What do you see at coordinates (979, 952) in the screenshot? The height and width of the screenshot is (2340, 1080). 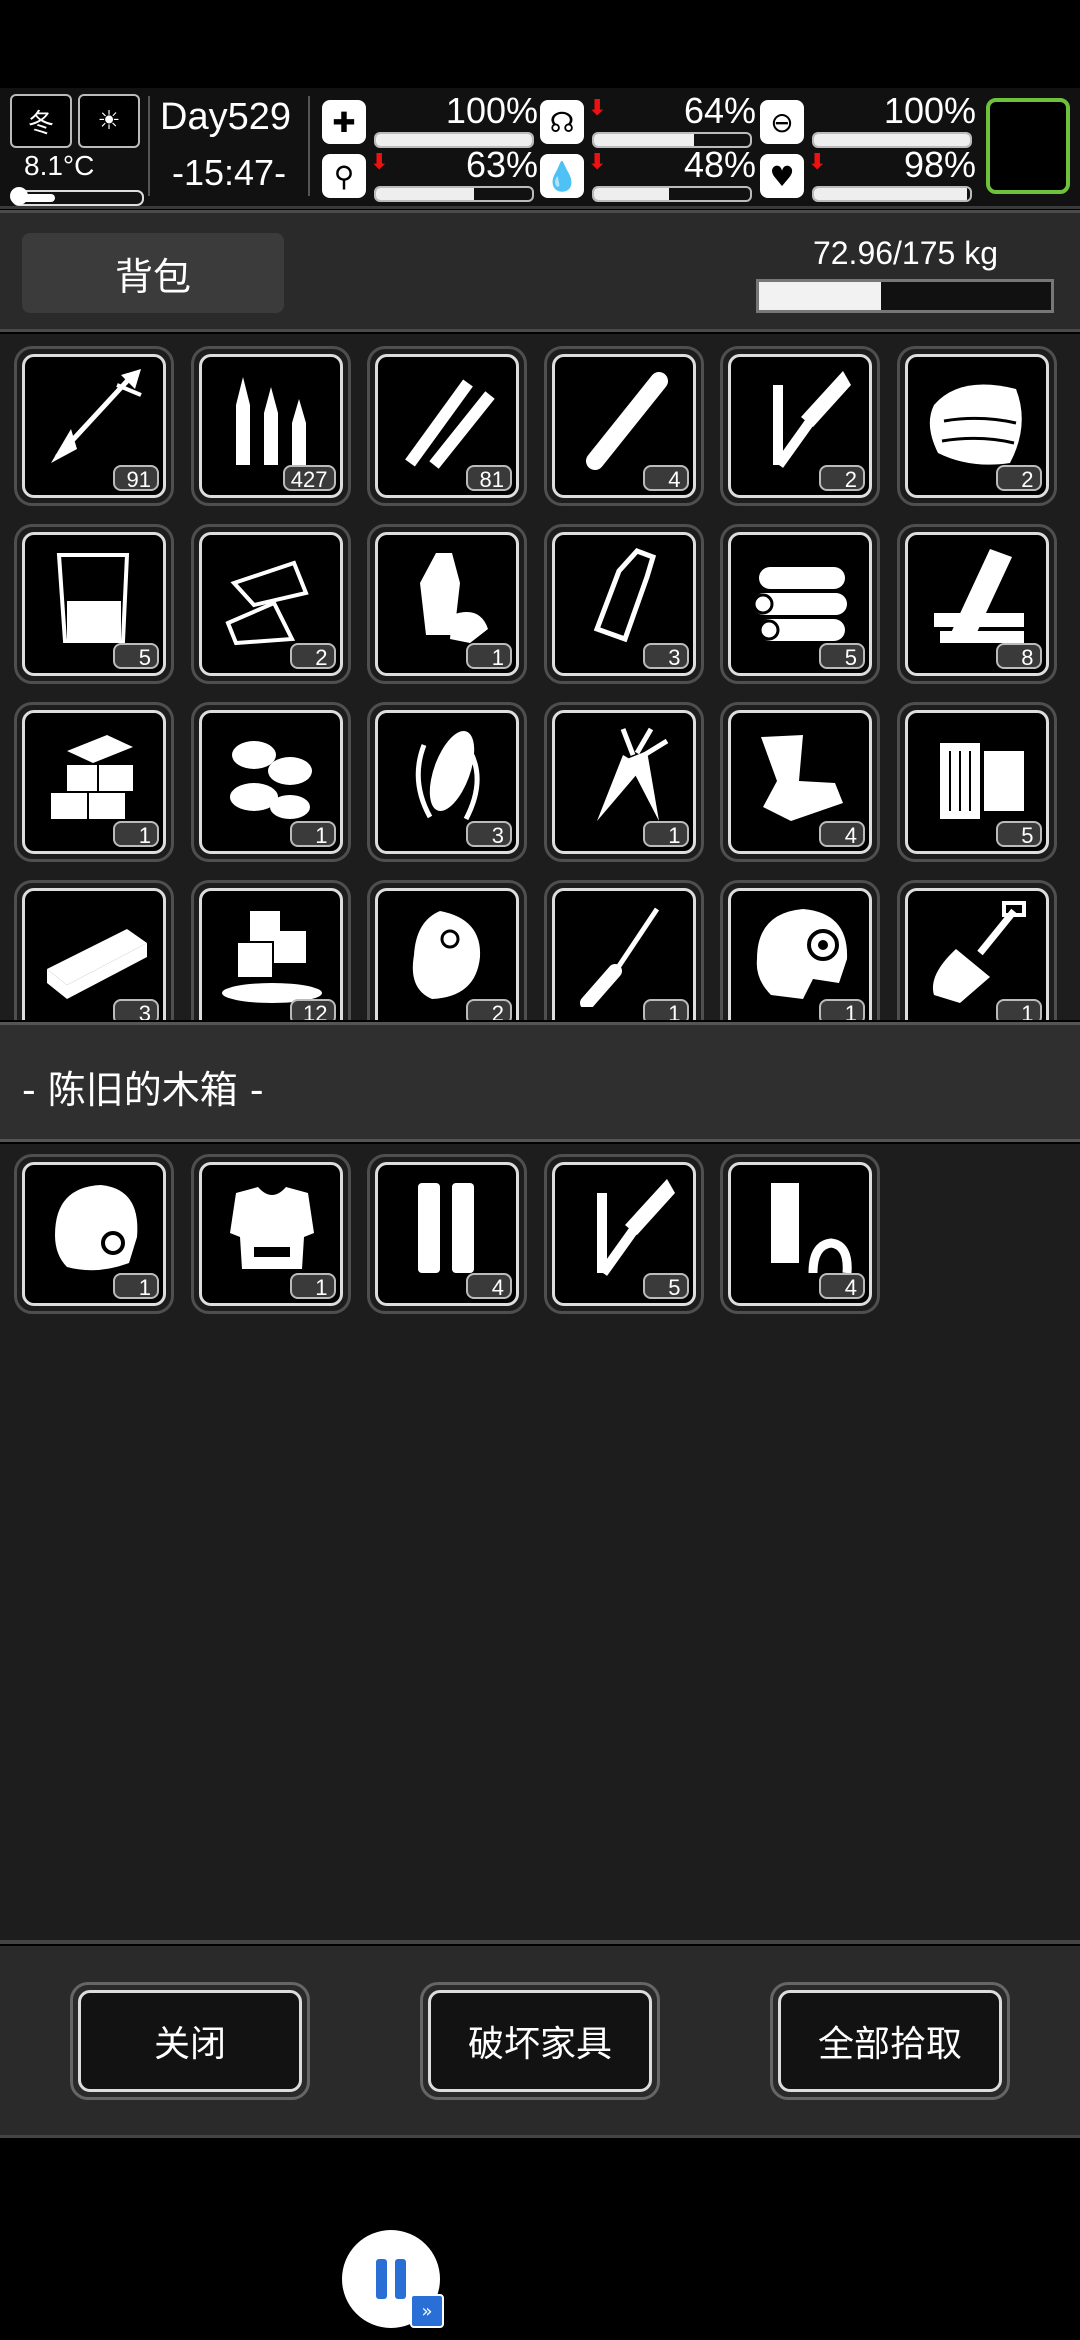 I see `shovel-icon` at bounding box center [979, 952].